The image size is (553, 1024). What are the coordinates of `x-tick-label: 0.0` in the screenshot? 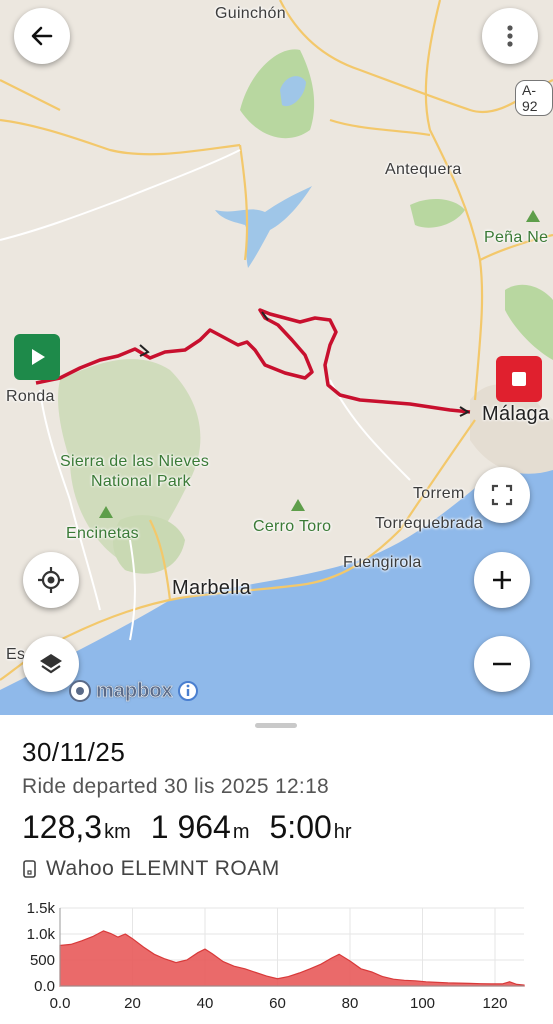 It's located at (60, 1003).